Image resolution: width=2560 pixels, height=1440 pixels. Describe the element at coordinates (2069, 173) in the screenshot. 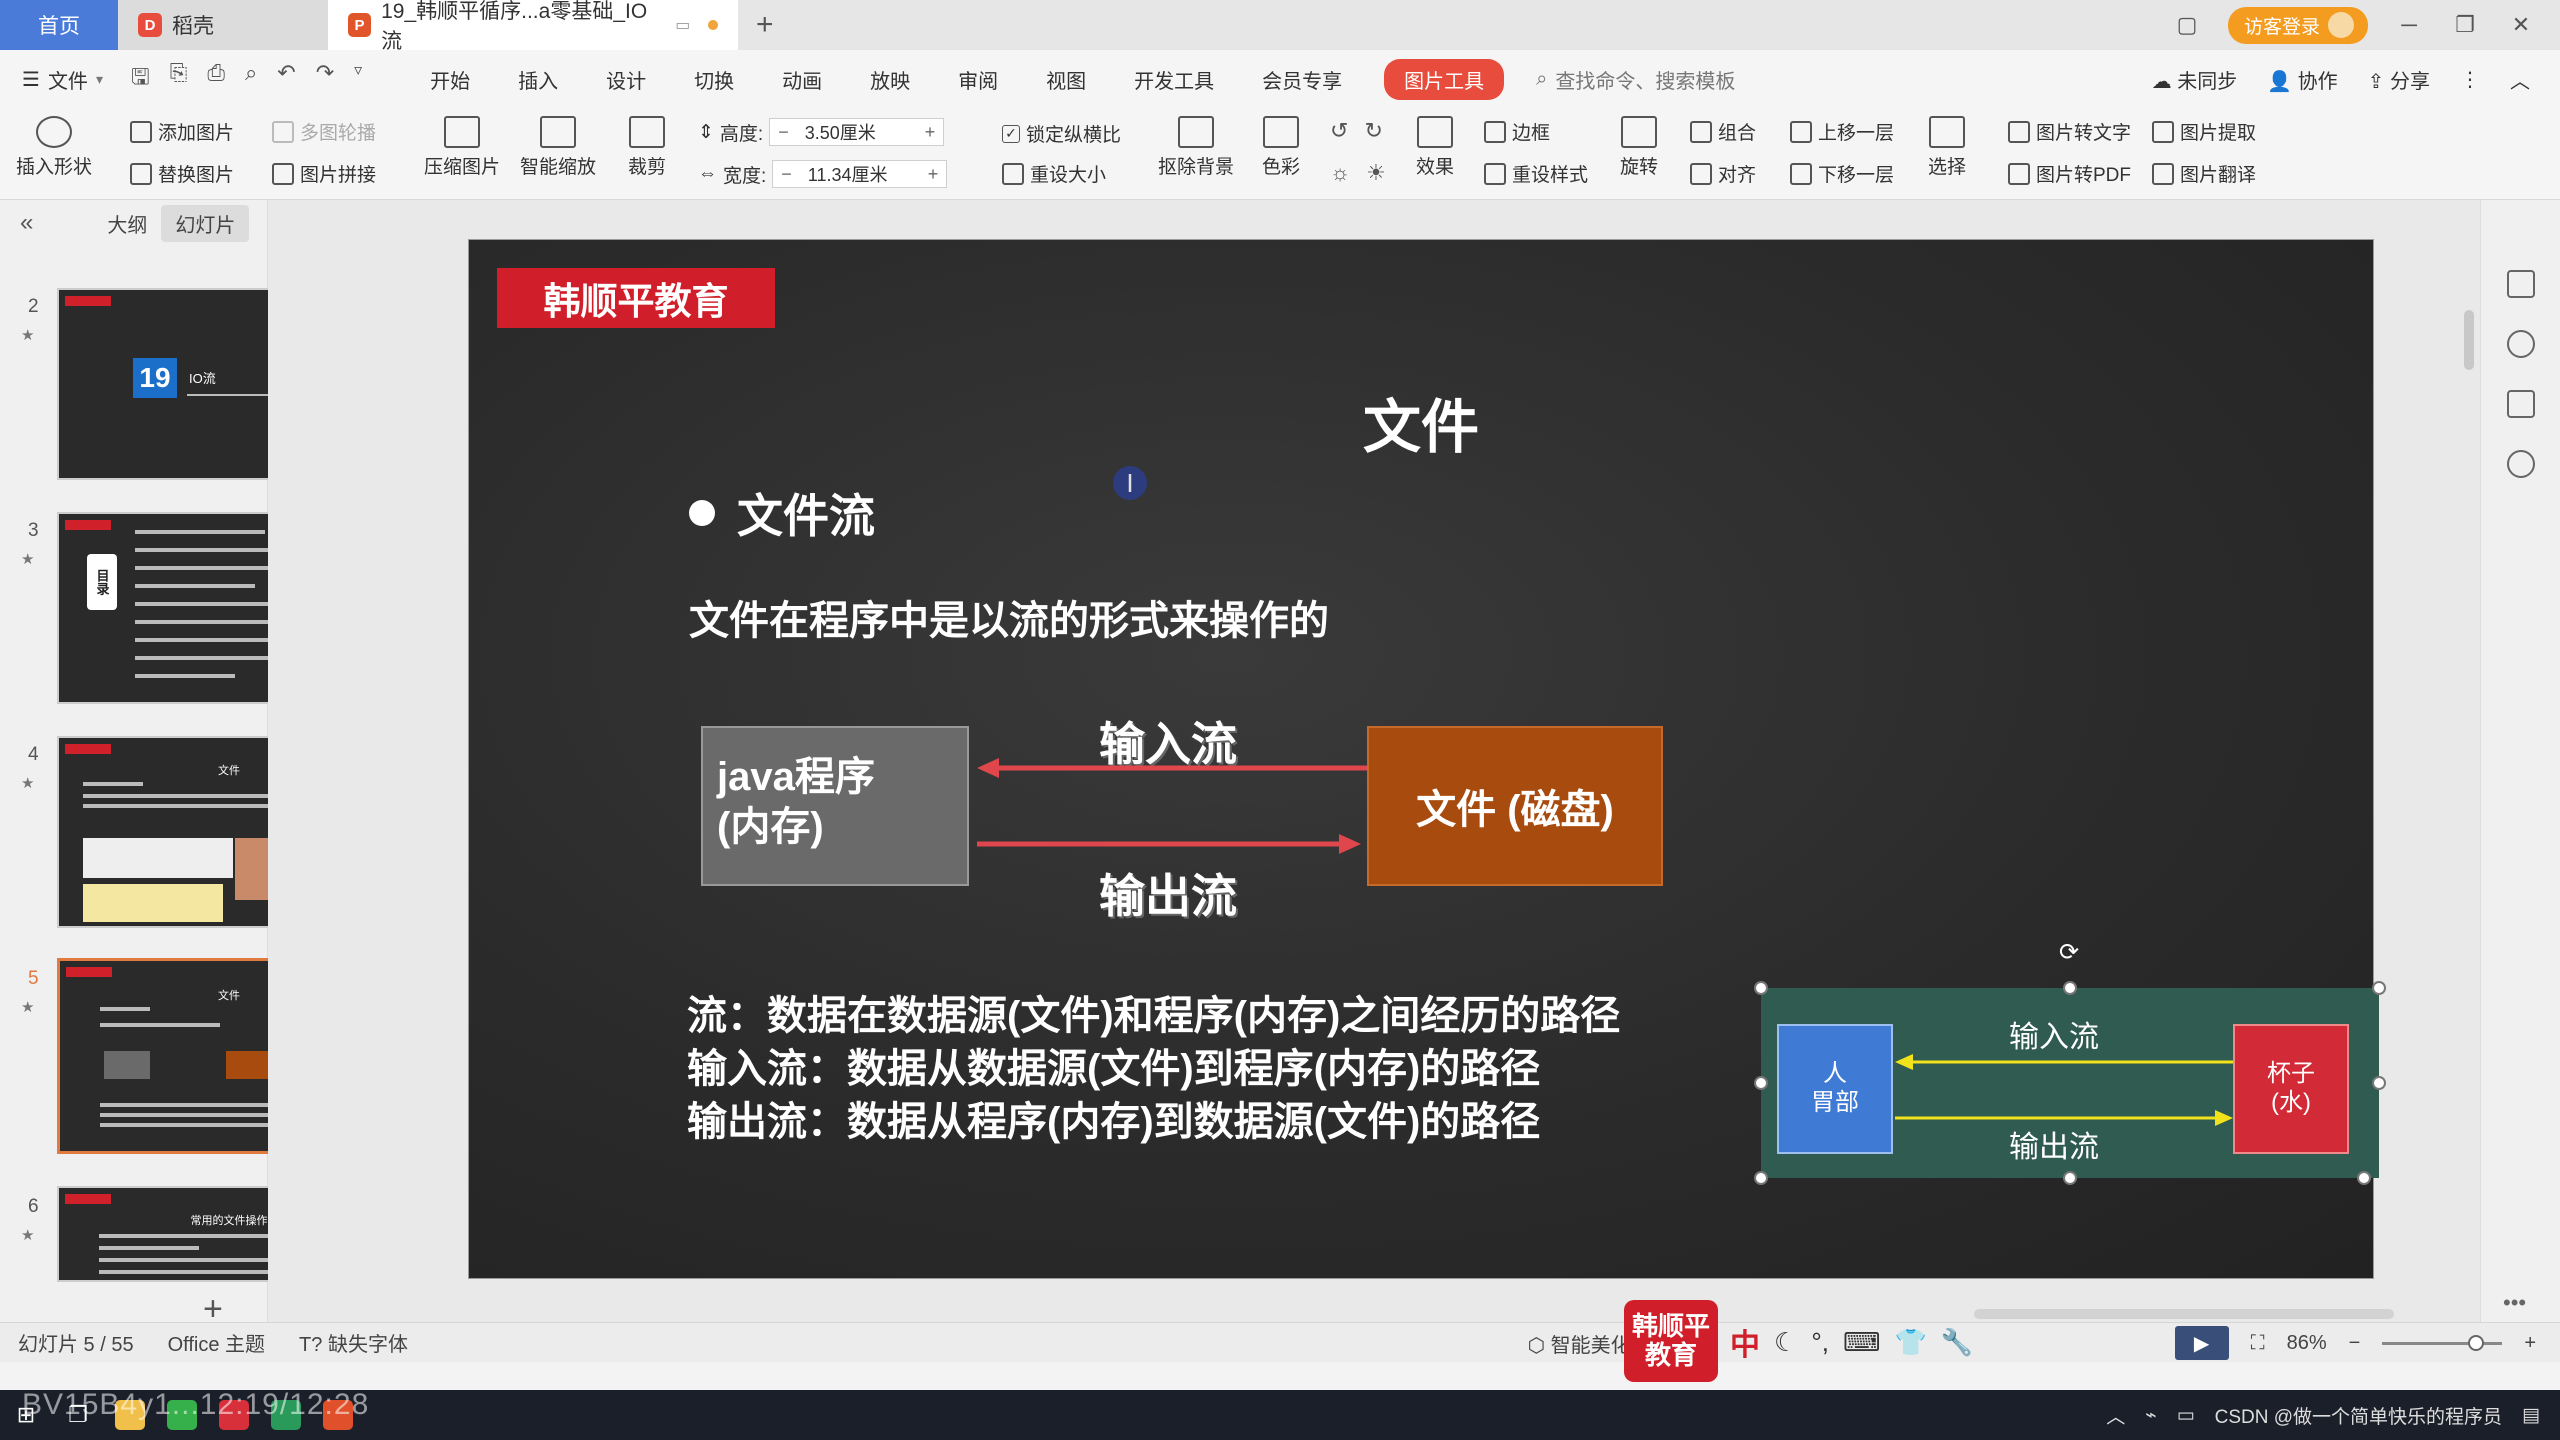

I see `image-to-pdf-button: 图片转PDF` at that location.